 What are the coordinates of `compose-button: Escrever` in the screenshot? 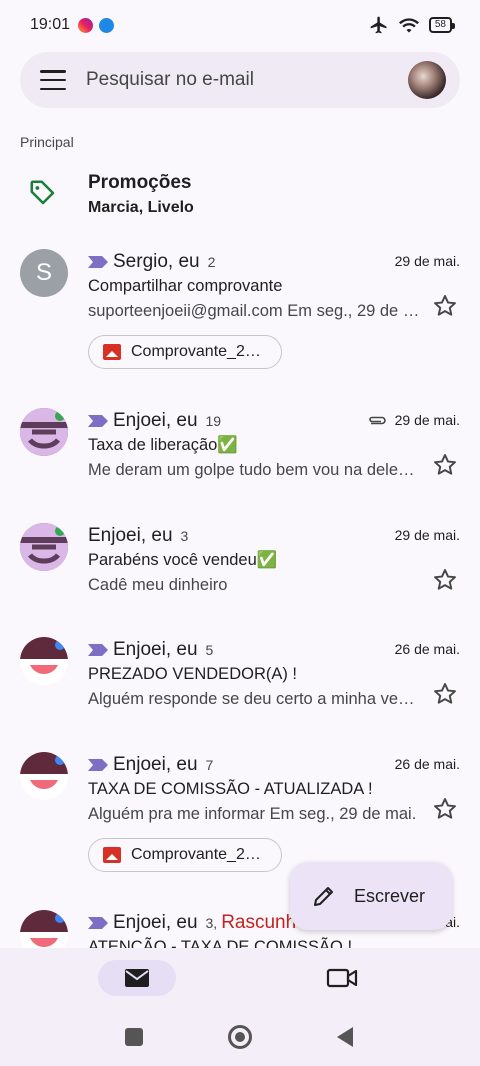 It's located at (371, 896).